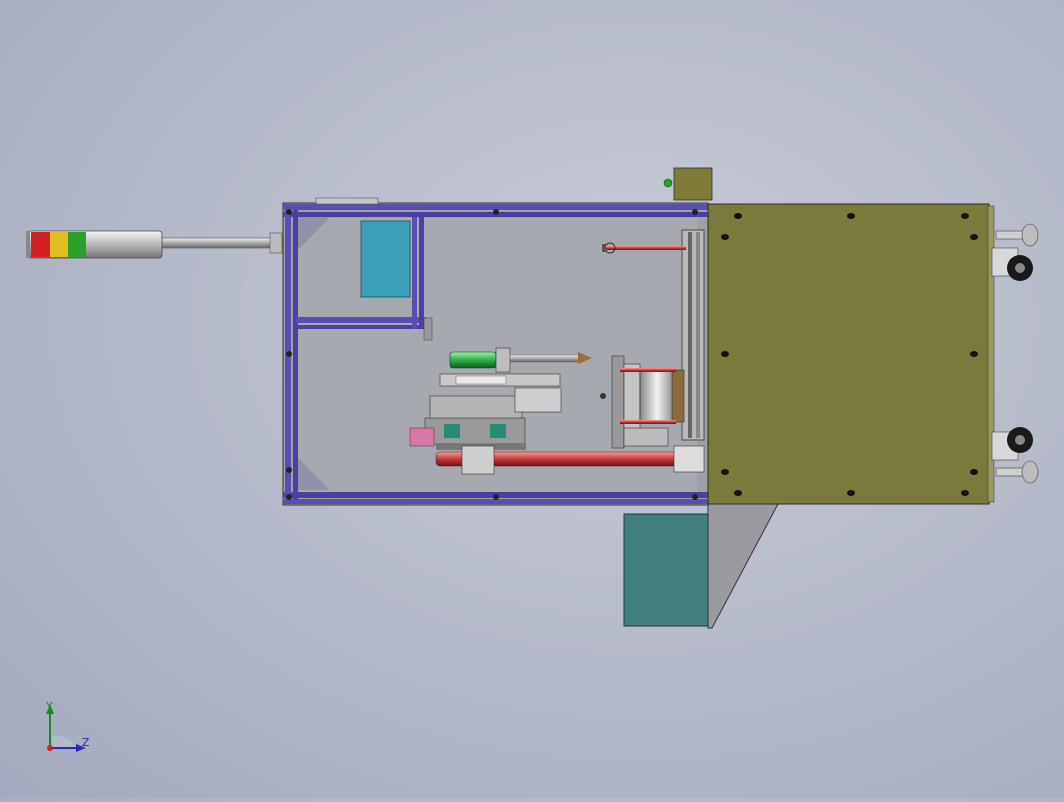 The image size is (1064, 802). What do you see at coordinates (154, 244) in the screenshot?
I see `signal-tower` at bounding box center [154, 244].